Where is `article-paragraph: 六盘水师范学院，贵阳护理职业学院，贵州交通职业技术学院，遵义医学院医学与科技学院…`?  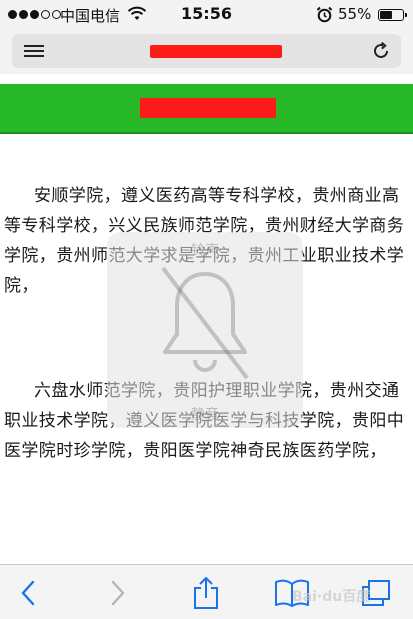
article-paragraph: 六盘水师范学院，贵阳护理职业学院，贵州交通职业技术学院，遵义医学院医学与科技学院… is located at coordinates (204, 421).